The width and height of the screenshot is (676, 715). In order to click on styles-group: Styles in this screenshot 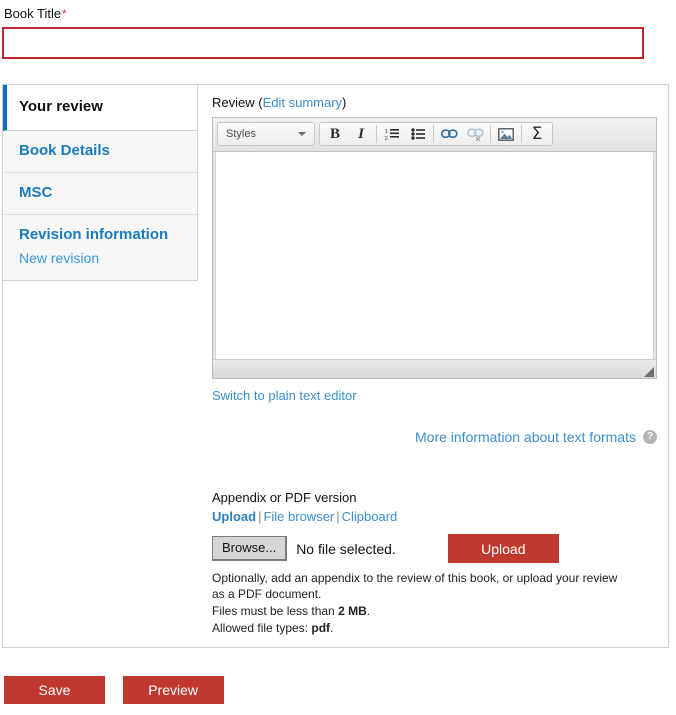, I will do `click(266, 134)`.